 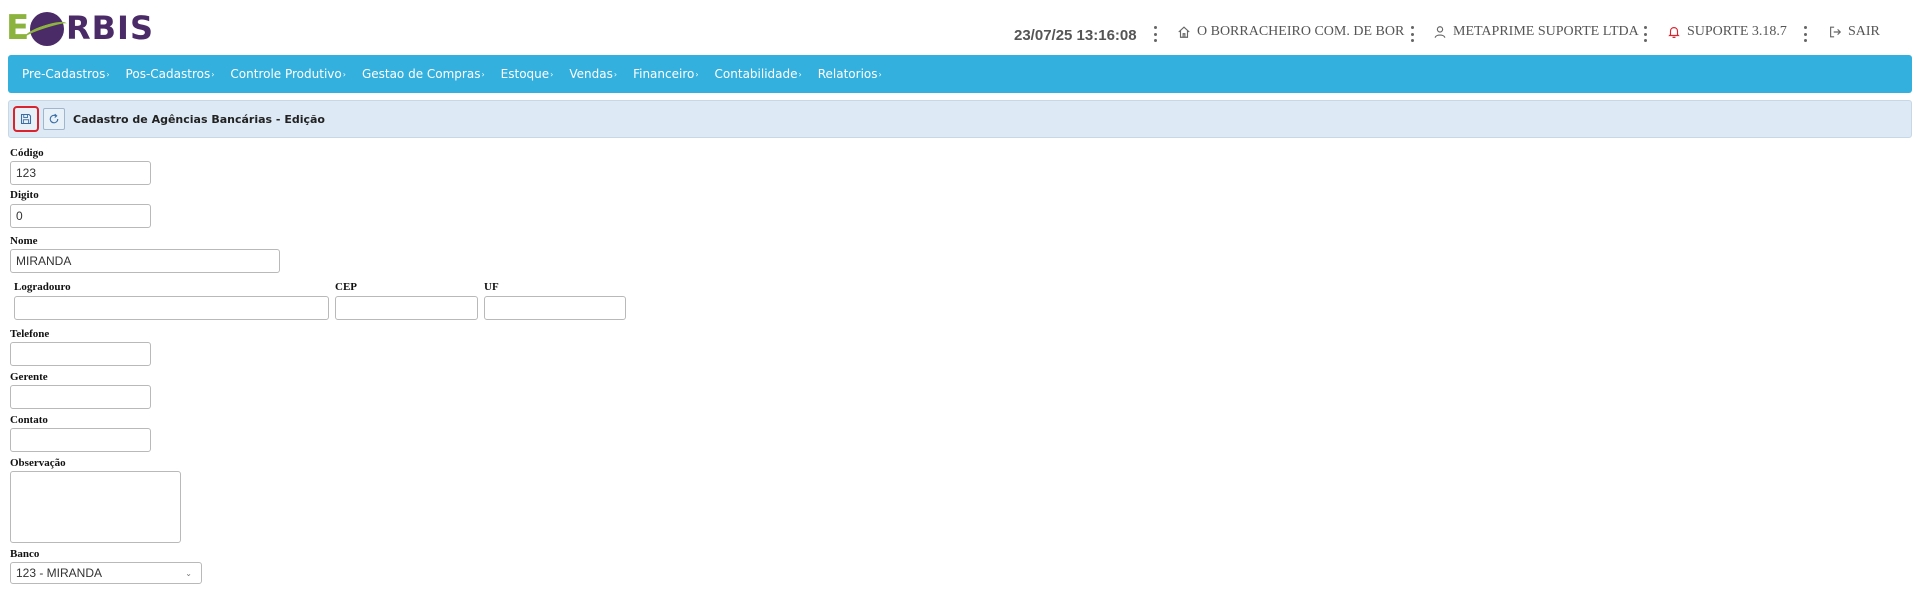 I want to click on nav-item-label: Vendas, so click(x=591, y=74).